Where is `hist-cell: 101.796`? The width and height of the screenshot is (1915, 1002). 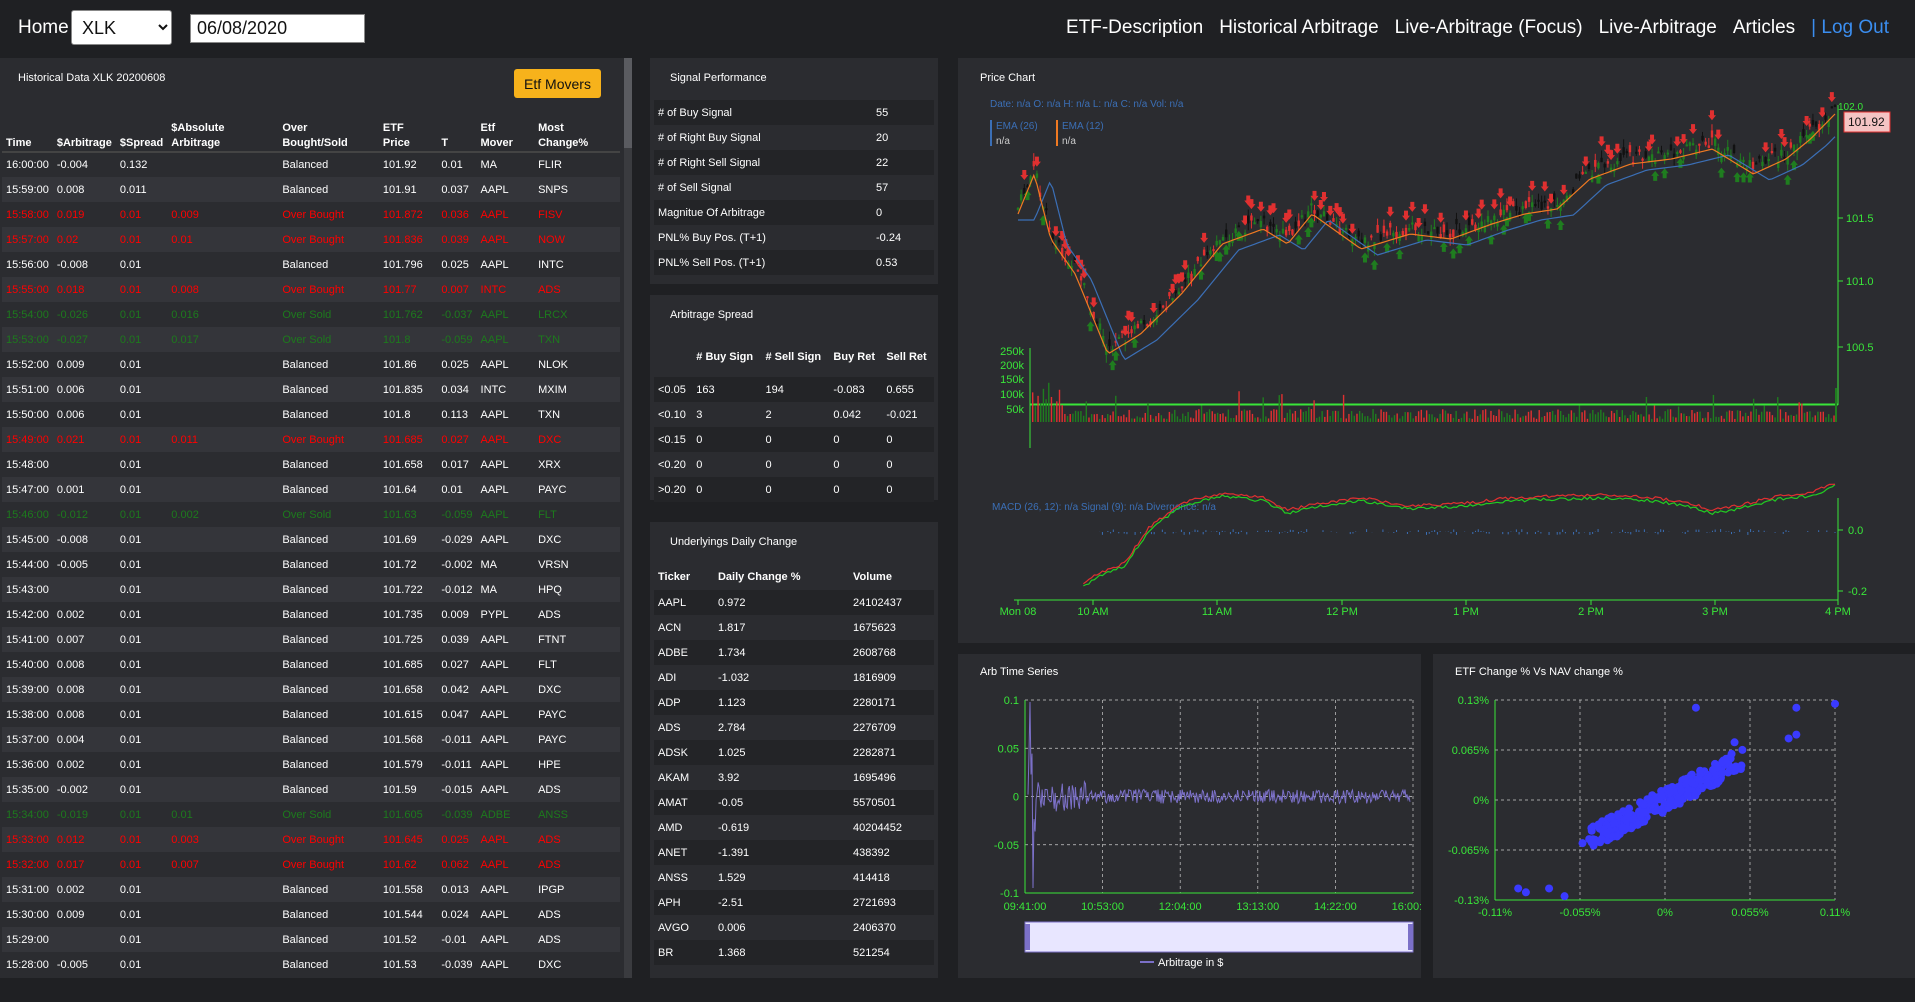 hist-cell: 101.796 is located at coordinates (402, 264).